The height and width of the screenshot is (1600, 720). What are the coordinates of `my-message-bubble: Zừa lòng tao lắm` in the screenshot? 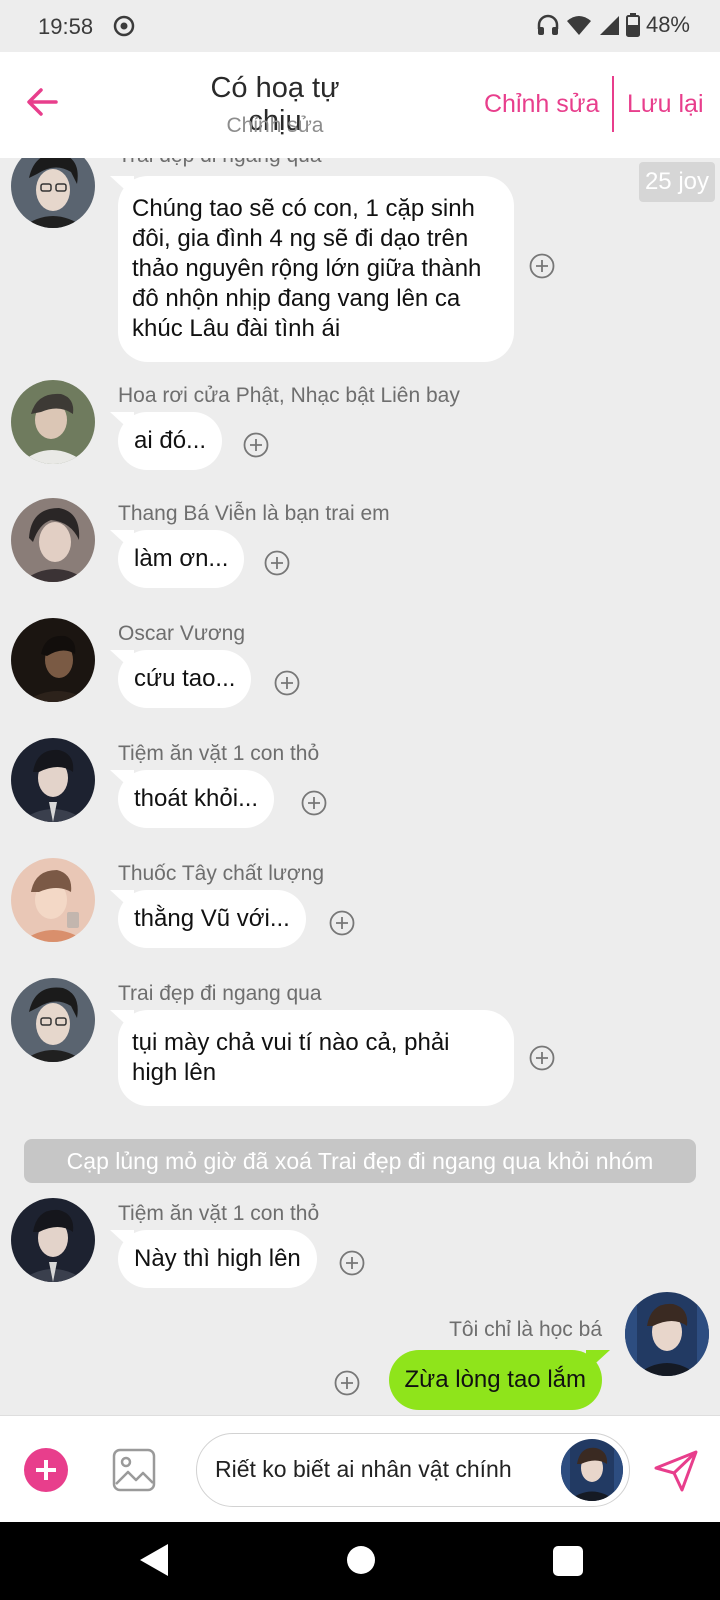 It's located at (495, 1380).